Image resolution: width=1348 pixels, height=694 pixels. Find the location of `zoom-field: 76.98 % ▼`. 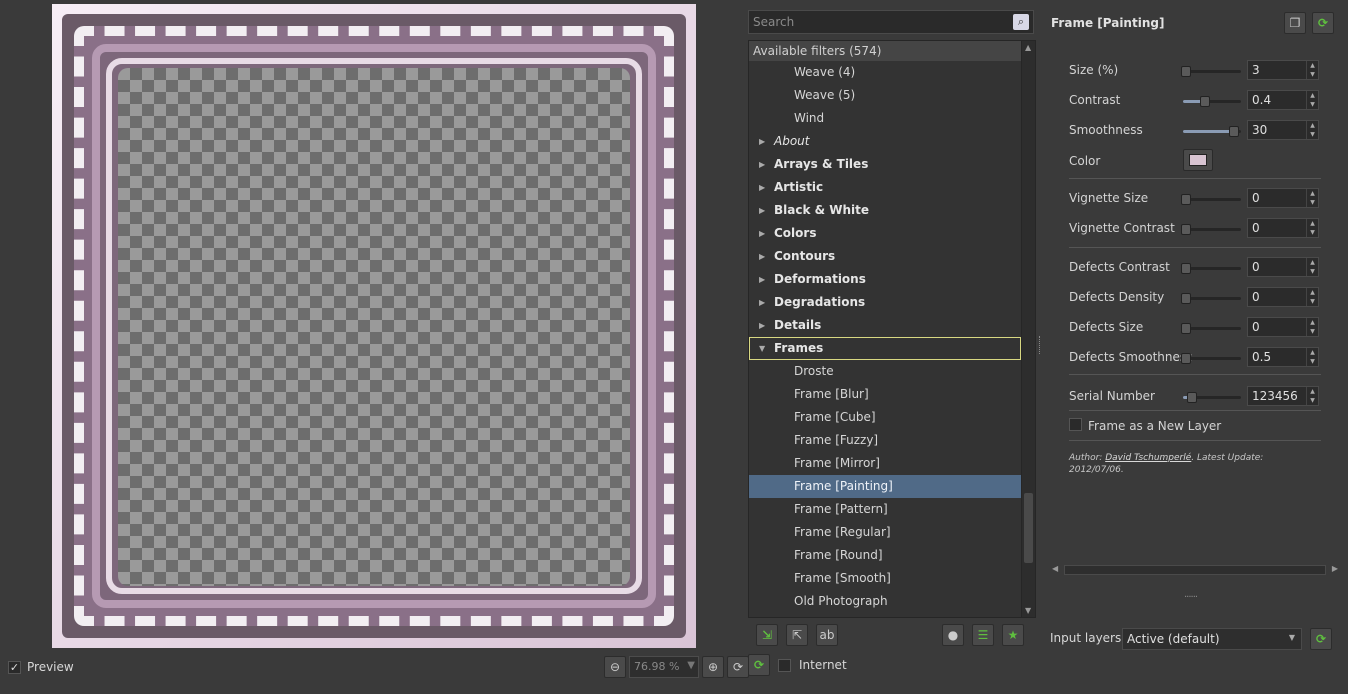

zoom-field: 76.98 % ▼ is located at coordinates (664, 667).